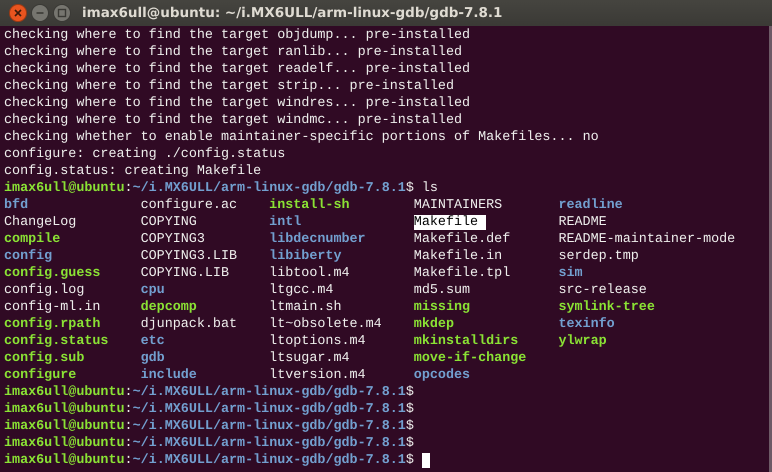 The image size is (772, 472). I want to click on executable-name: config.sub, so click(44, 358).